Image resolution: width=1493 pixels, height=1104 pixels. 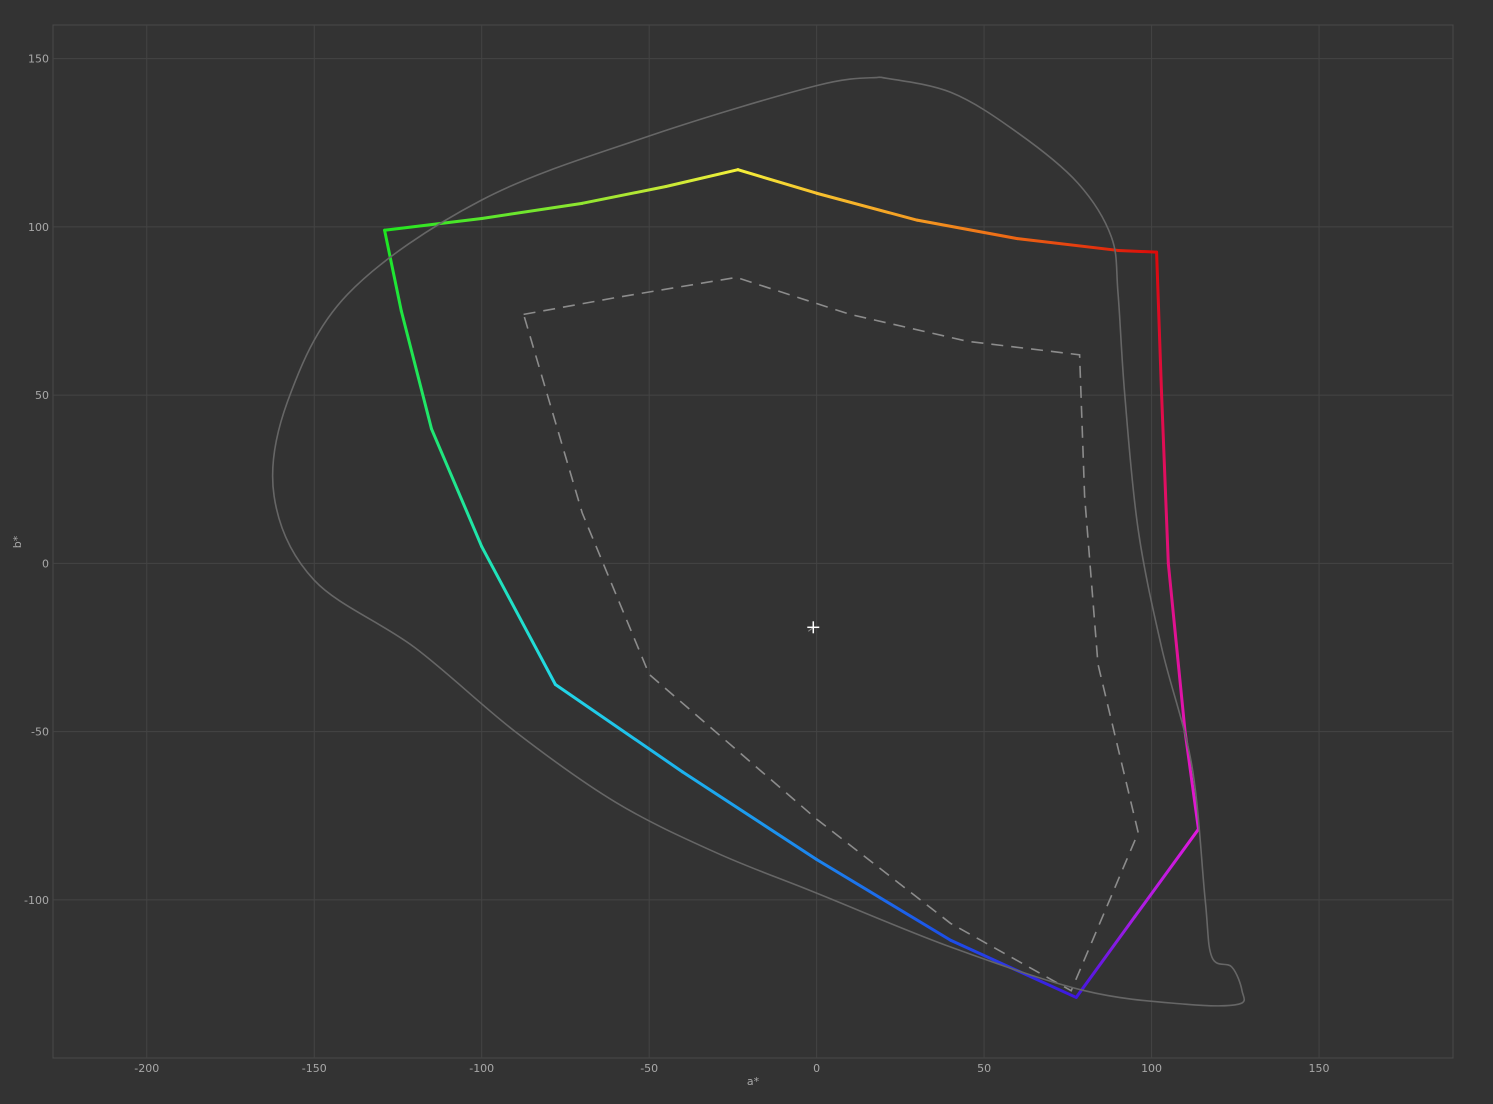 What do you see at coordinates (731, 1068) in the screenshot?
I see `x-tick-labels: -200 -150 -100 -50 0 50 100 150` at bounding box center [731, 1068].